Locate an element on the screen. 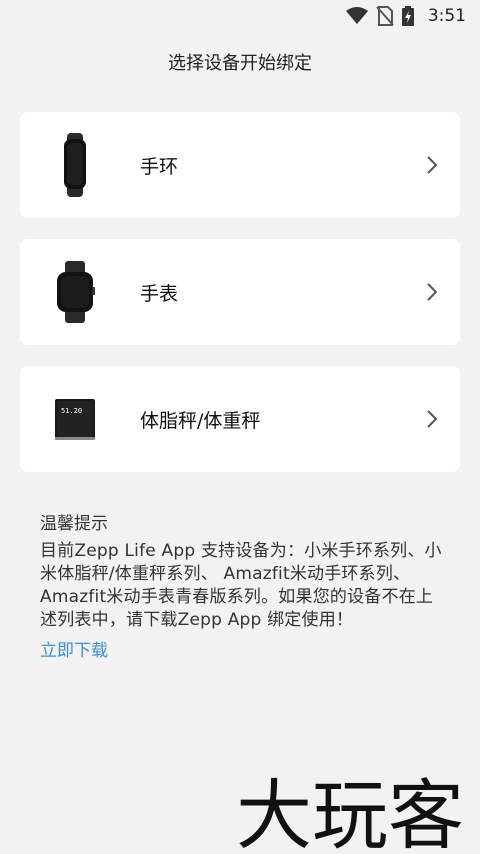 This screenshot has width=480, height=854. device-card-scale: 51.20 体脂秤/体重秤 is located at coordinates (240, 419).